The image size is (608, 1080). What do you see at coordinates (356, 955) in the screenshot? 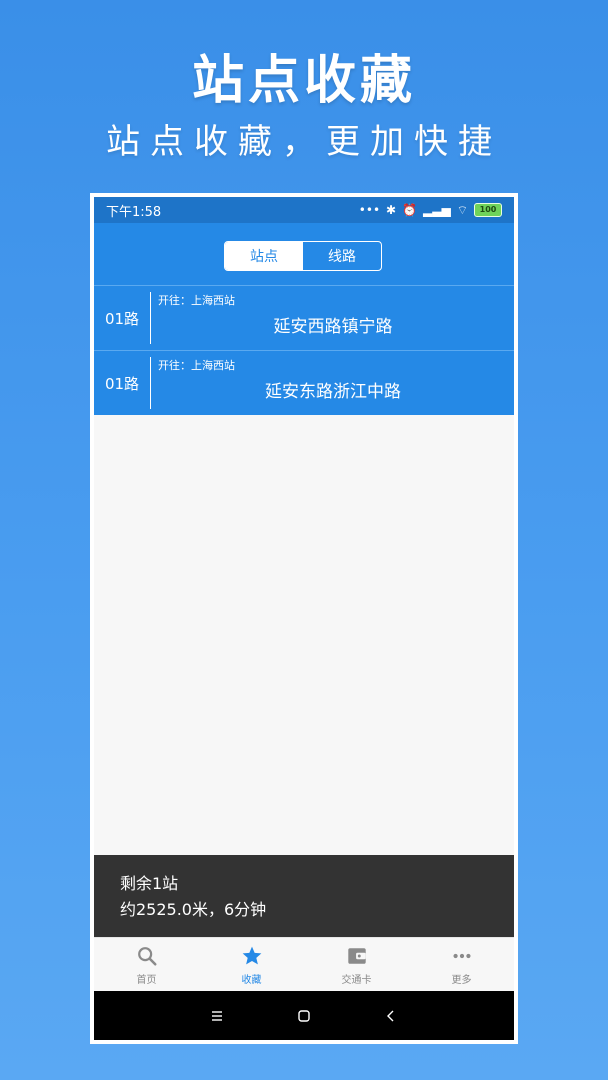
I see `wallet-icon` at bounding box center [356, 955].